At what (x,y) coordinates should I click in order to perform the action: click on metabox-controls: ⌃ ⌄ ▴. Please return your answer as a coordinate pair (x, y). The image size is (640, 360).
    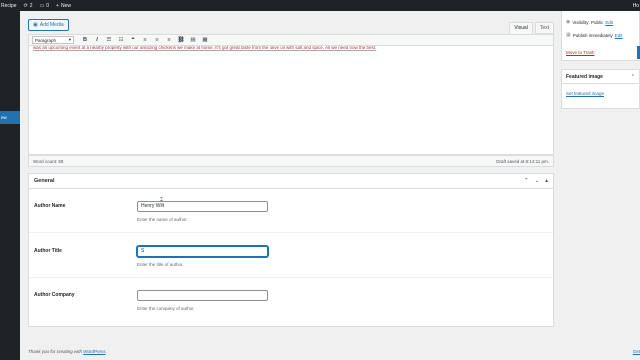
    Looking at the image, I should click on (533, 181).